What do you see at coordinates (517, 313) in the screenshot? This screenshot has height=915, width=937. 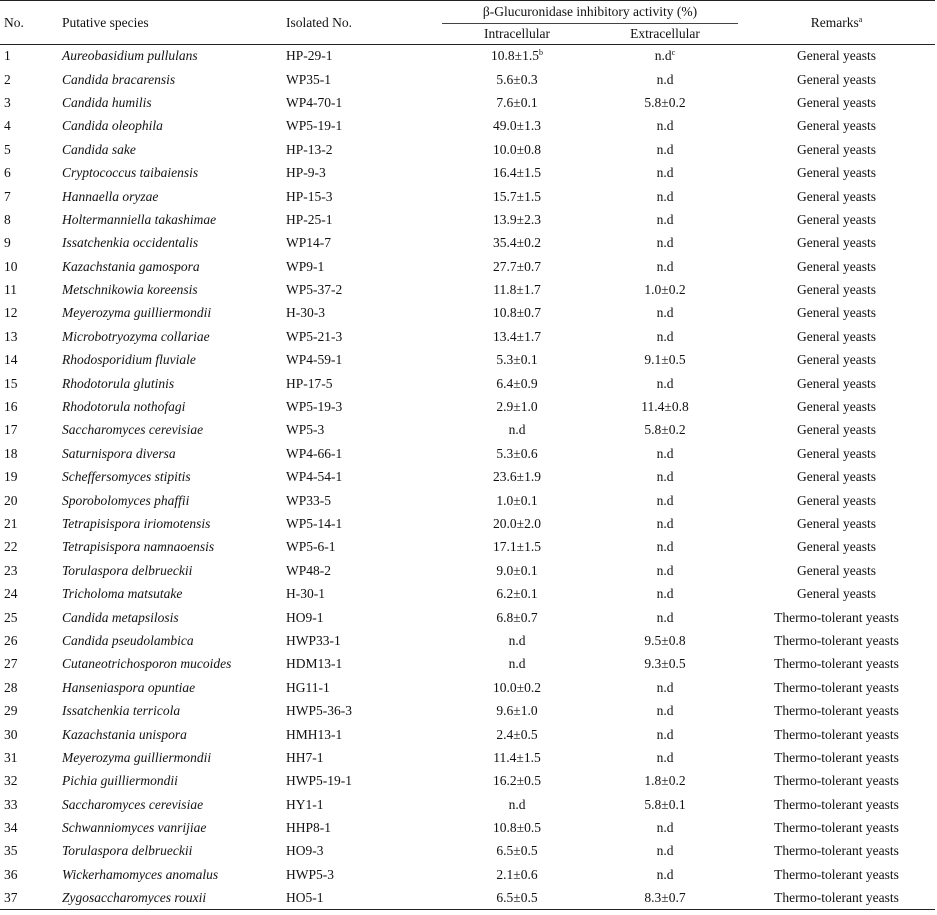 I see `intracellular-value: 10.8±0.7` at bounding box center [517, 313].